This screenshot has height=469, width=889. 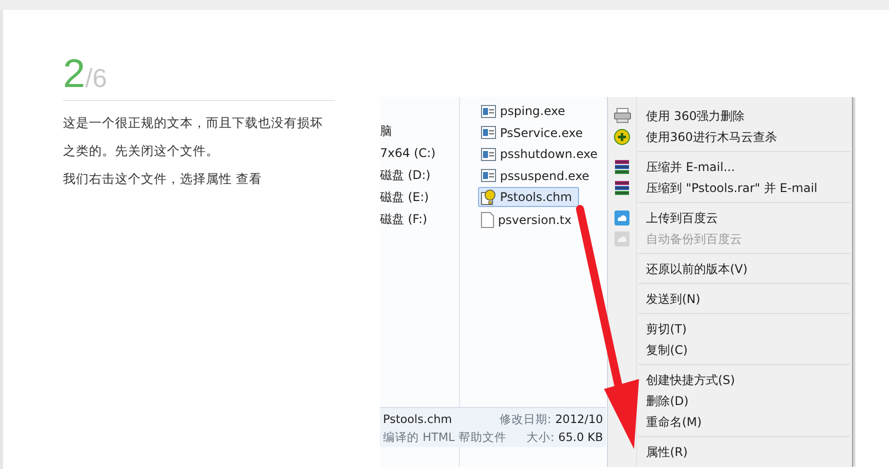 What do you see at coordinates (682, 217) in the screenshot?
I see `menu-item: 上传到百度云` at bounding box center [682, 217].